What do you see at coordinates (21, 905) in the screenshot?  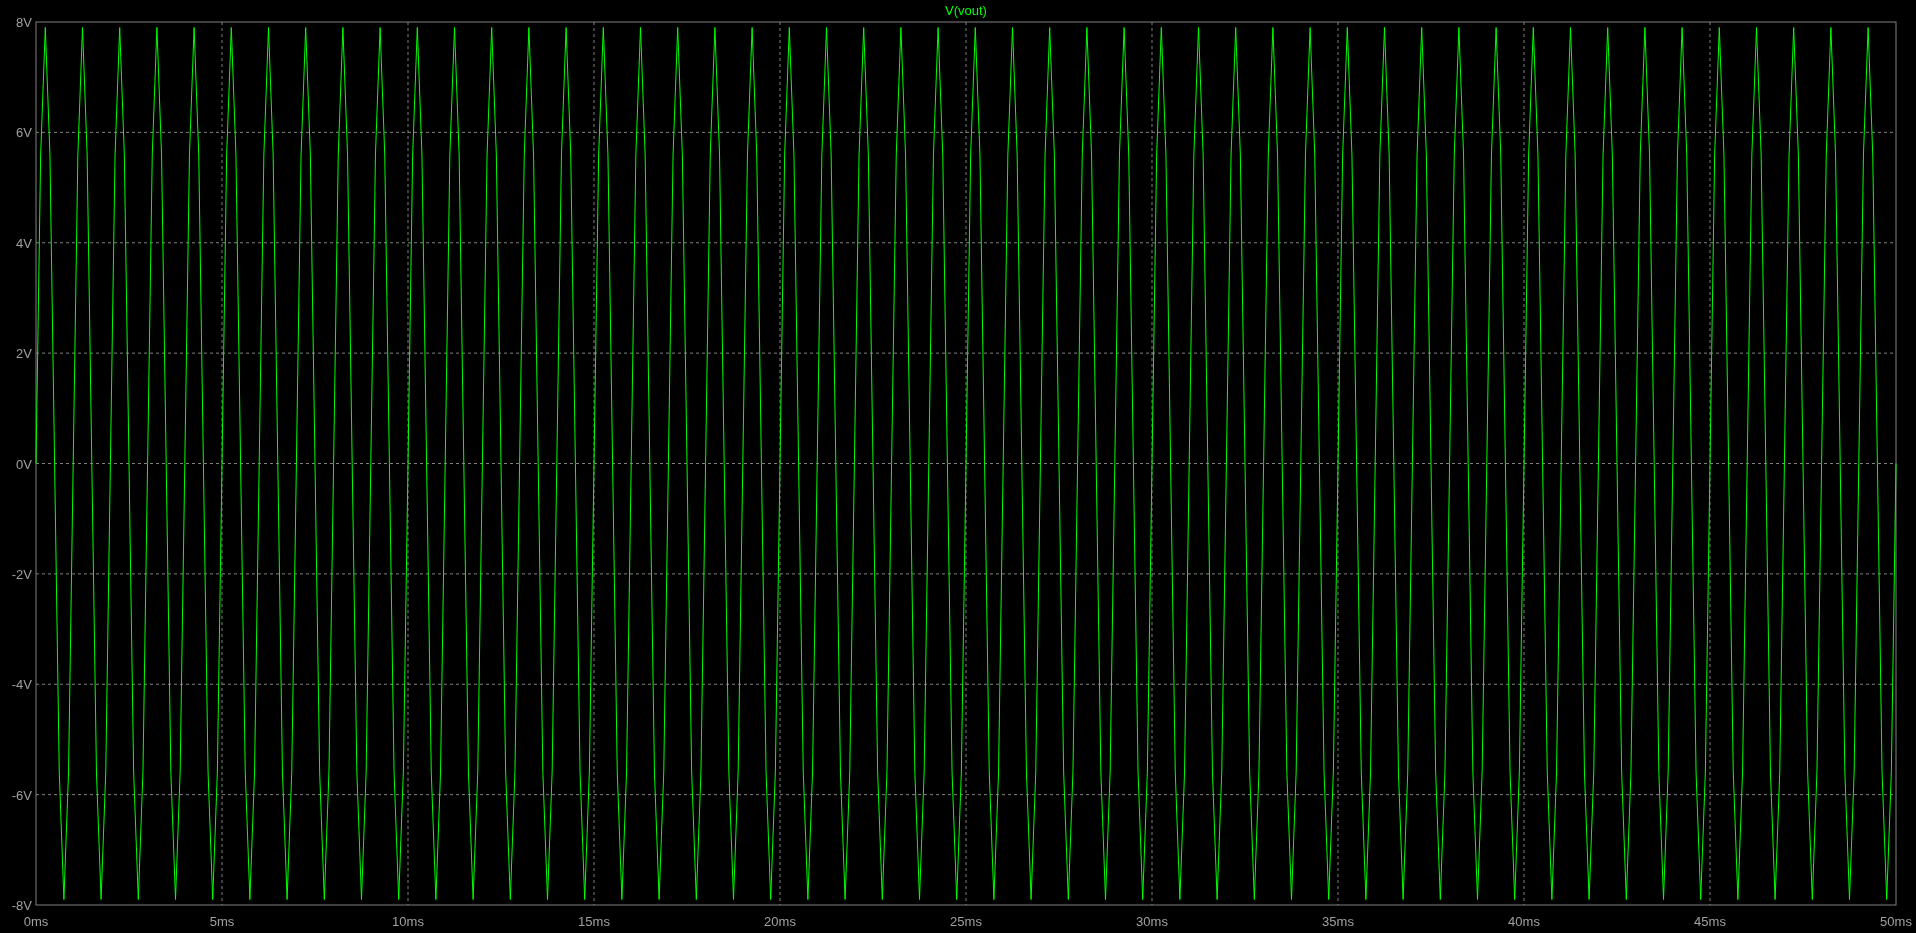 I see `axis-tick-label: -8V` at bounding box center [21, 905].